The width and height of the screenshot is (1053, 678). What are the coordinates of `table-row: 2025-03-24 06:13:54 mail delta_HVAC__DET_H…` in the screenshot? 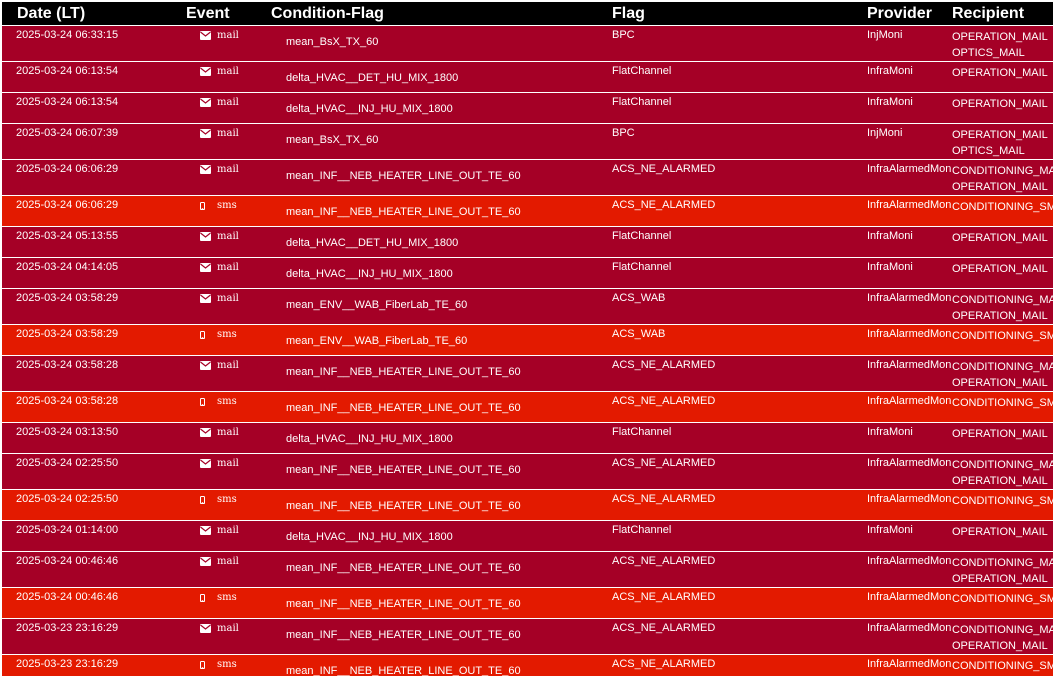 It's located at (527, 77).